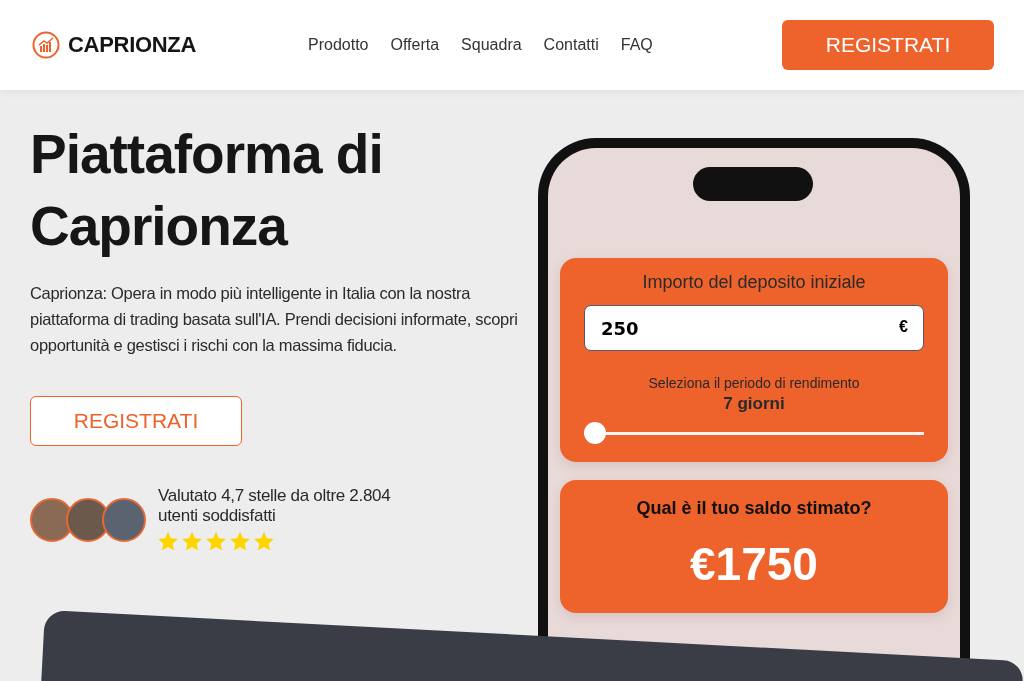 This screenshot has width=1024, height=681. Describe the element at coordinates (903, 327) in the screenshot. I see `currency-symbol: €` at that location.